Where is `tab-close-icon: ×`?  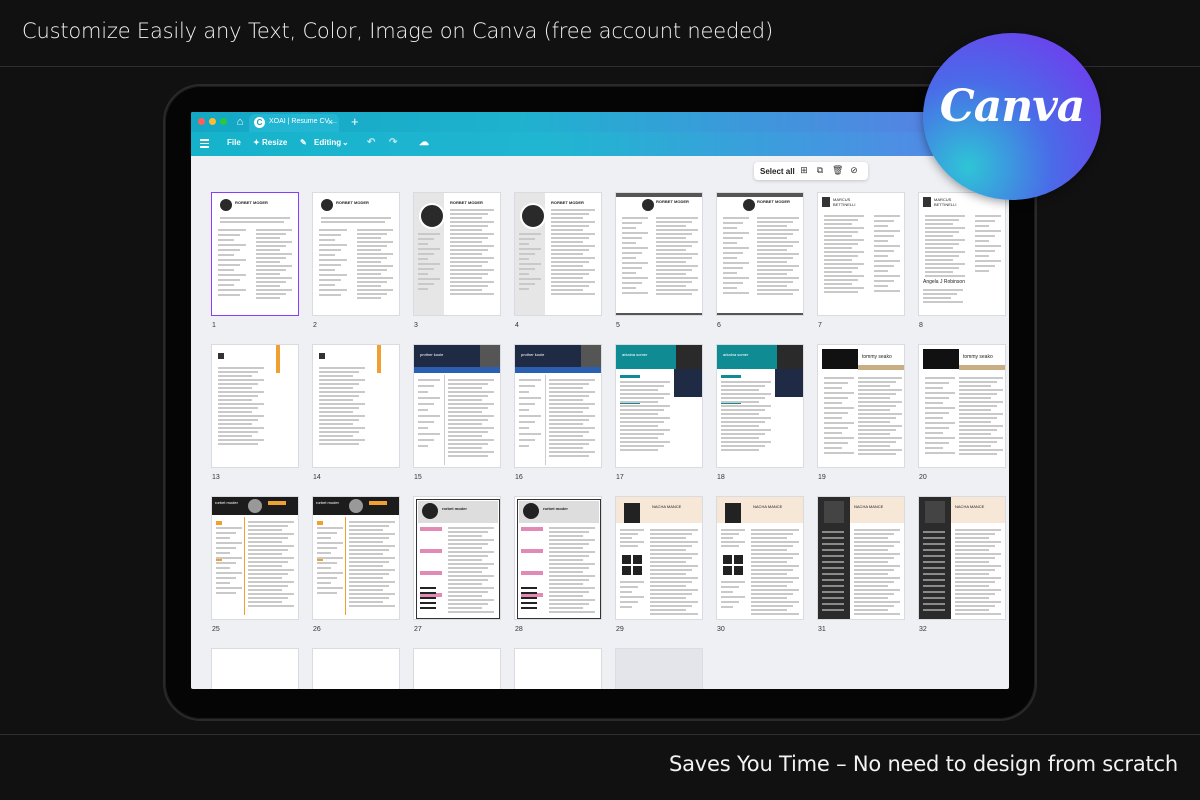
tab-close-icon: × is located at coordinates (330, 122).